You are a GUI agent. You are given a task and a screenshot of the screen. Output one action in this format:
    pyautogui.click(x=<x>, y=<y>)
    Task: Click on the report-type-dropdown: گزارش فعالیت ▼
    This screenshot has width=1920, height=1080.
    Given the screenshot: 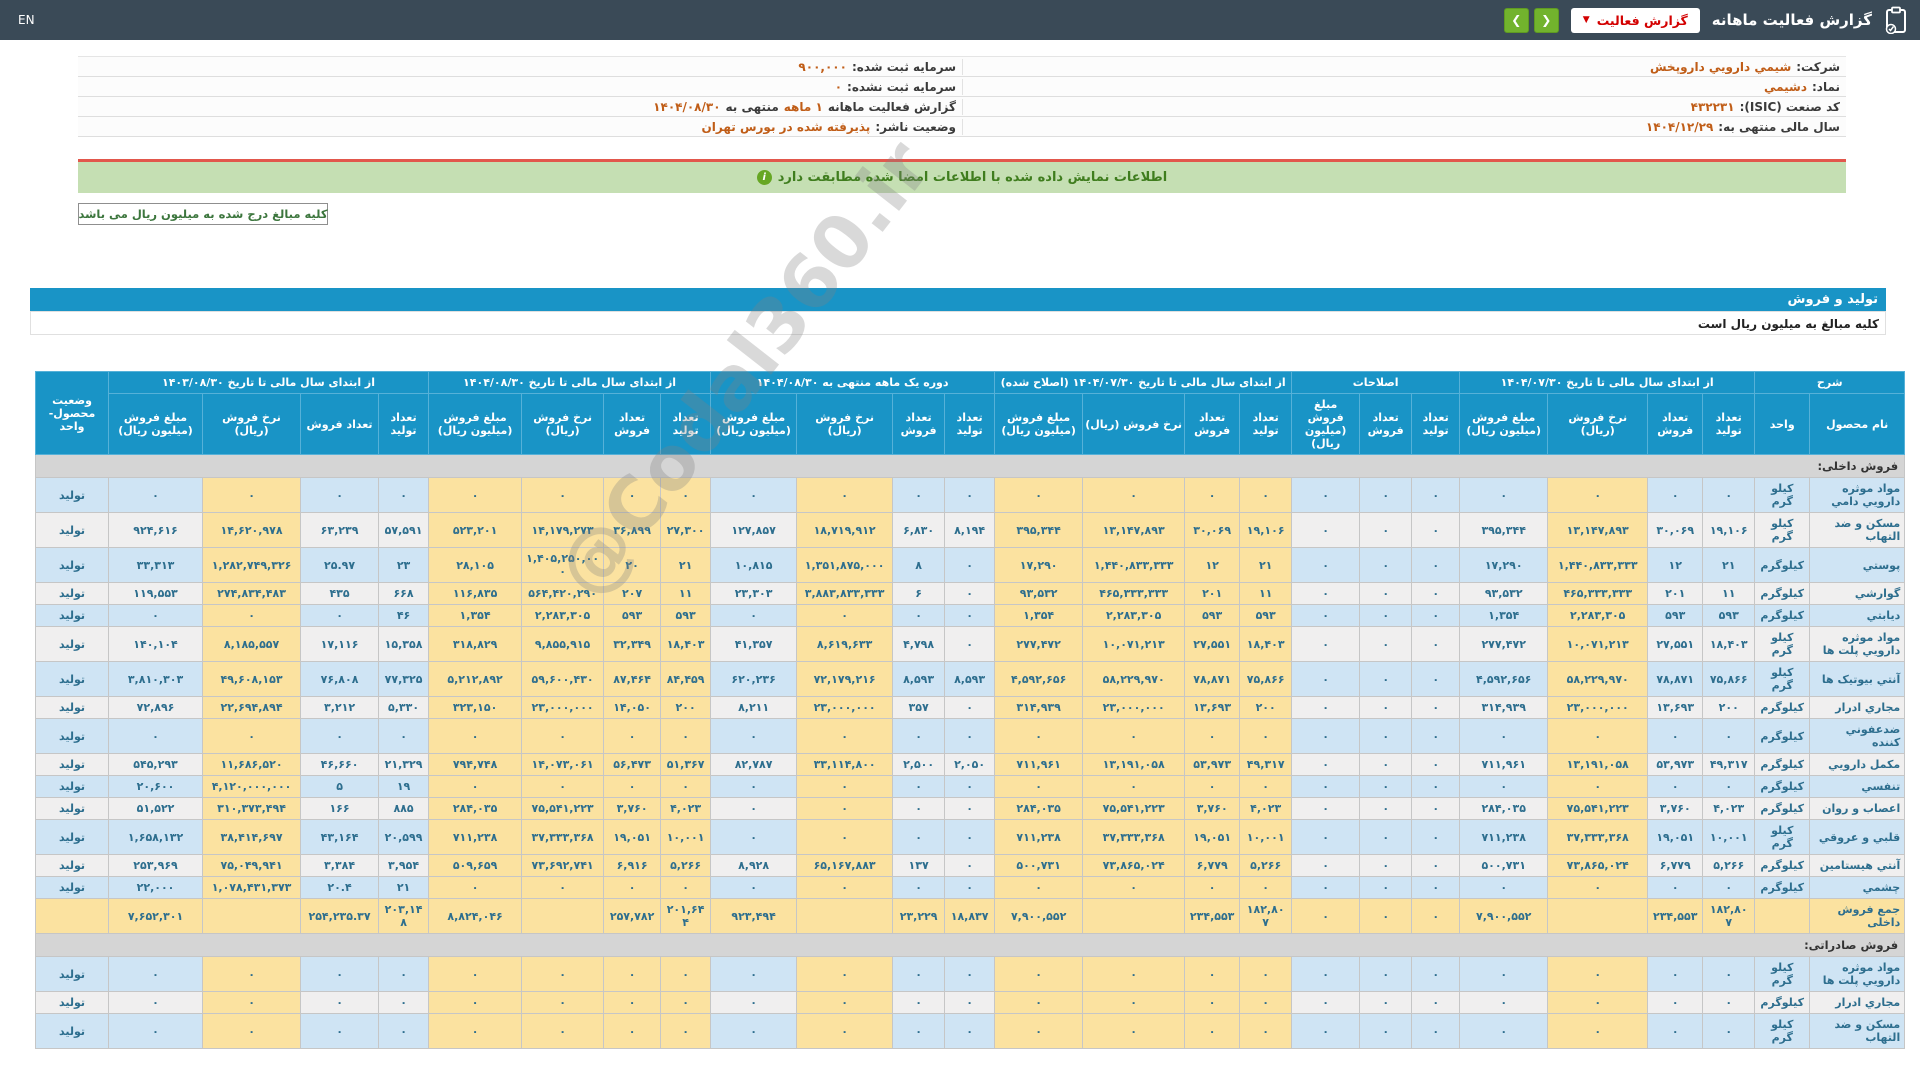 What is the action you would take?
    pyautogui.click(x=1635, y=20)
    